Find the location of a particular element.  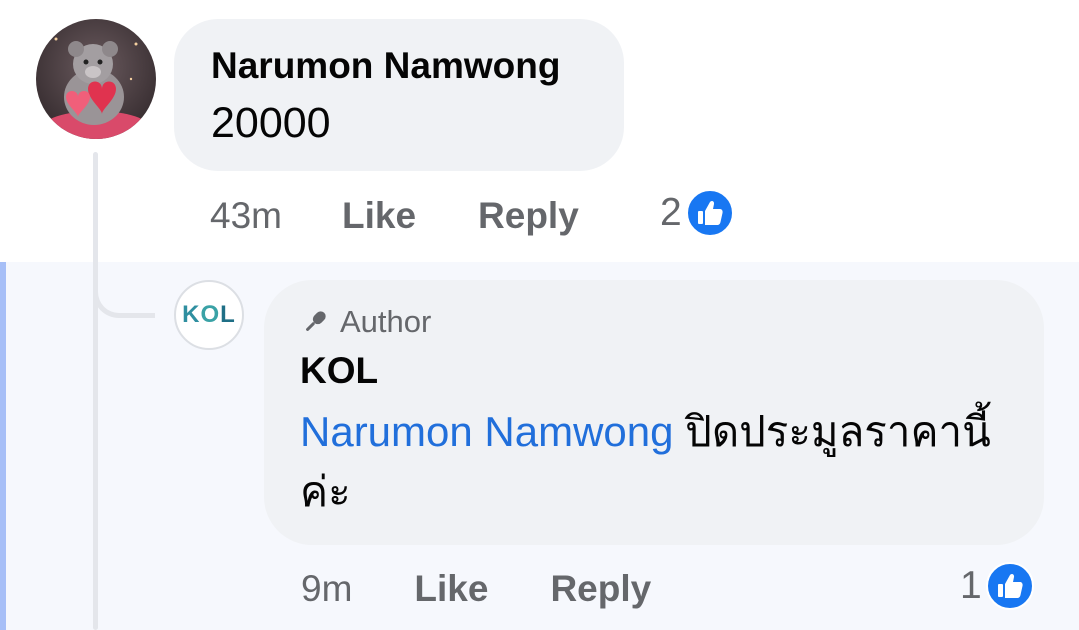

reply-timestamp: 9m is located at coordinates (326, 589).